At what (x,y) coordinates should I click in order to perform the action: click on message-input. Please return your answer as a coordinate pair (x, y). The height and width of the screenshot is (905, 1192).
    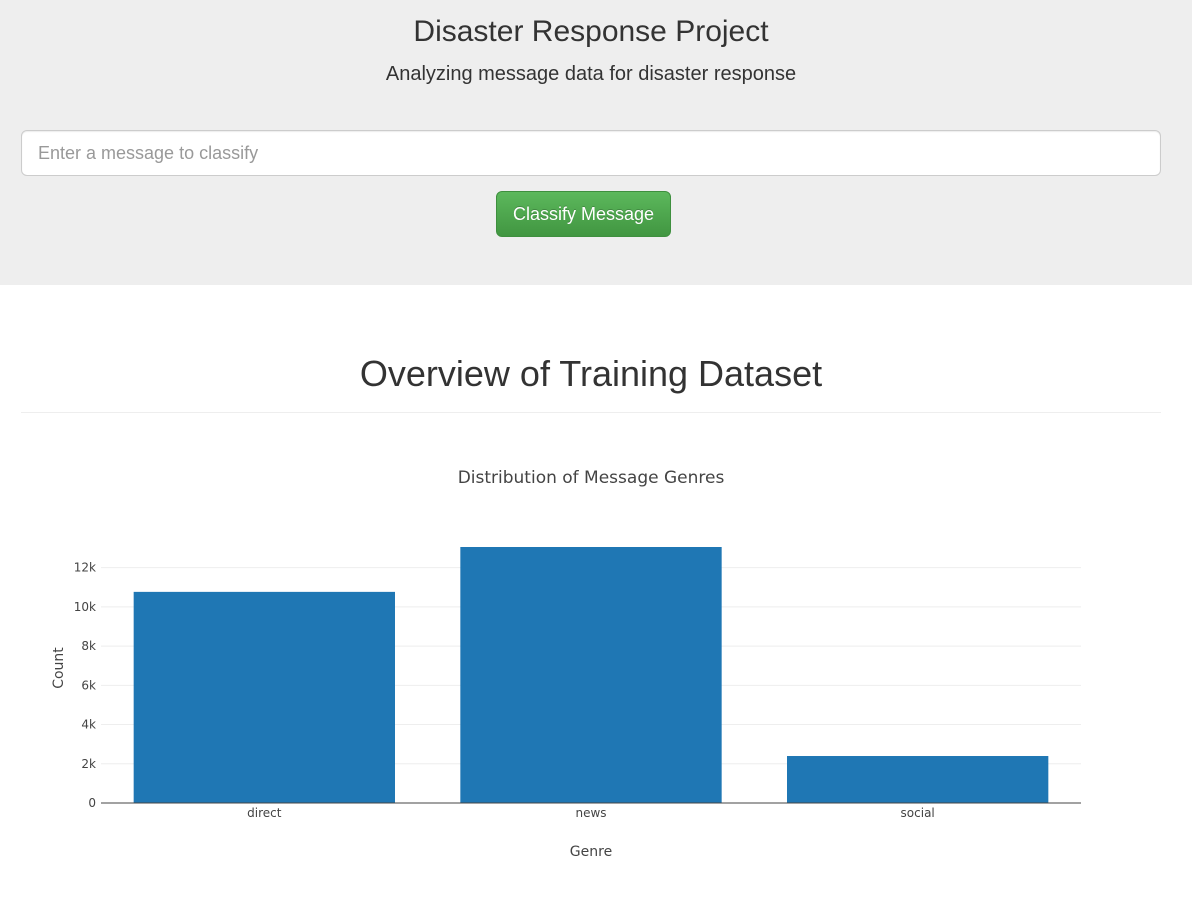
    Looking at the image, I should click on (591, 153).